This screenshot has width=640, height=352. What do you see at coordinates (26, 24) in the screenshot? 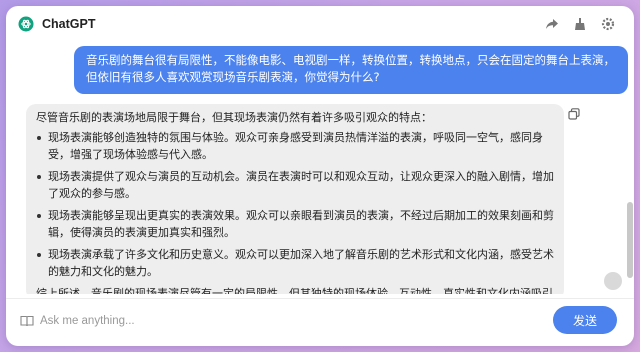
I see `chatgpt-logo-icon` at bounding box center [26, 24].